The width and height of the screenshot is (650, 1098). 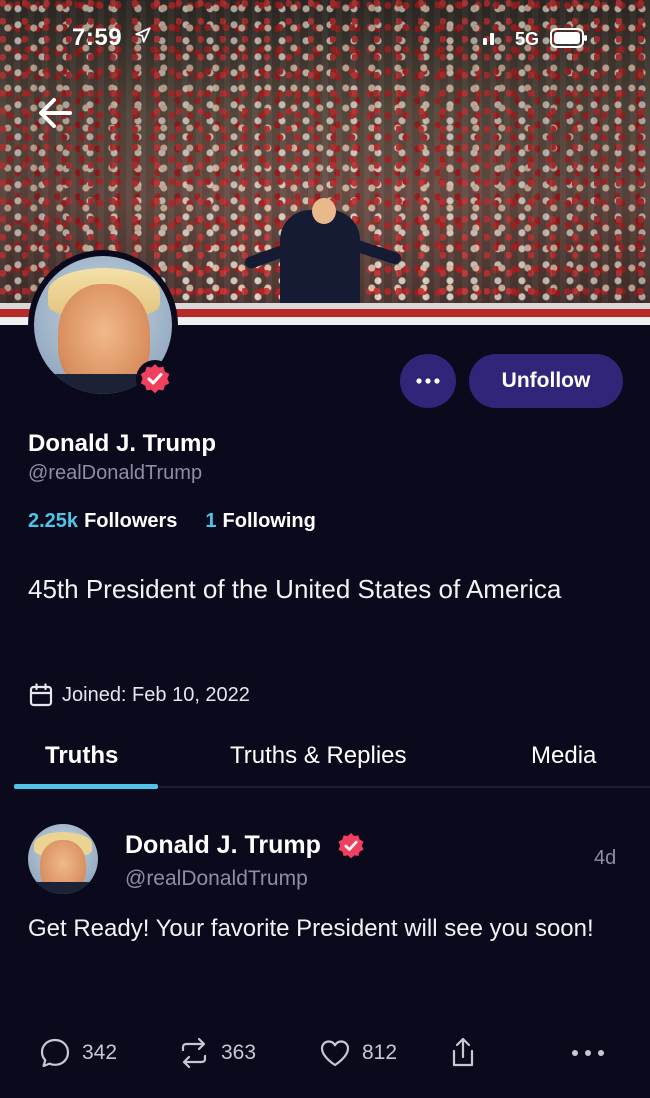 What do you see at coordinates (324, 211) in the screenshot?
I see `speaker-head` at bounding box center [324, 211].